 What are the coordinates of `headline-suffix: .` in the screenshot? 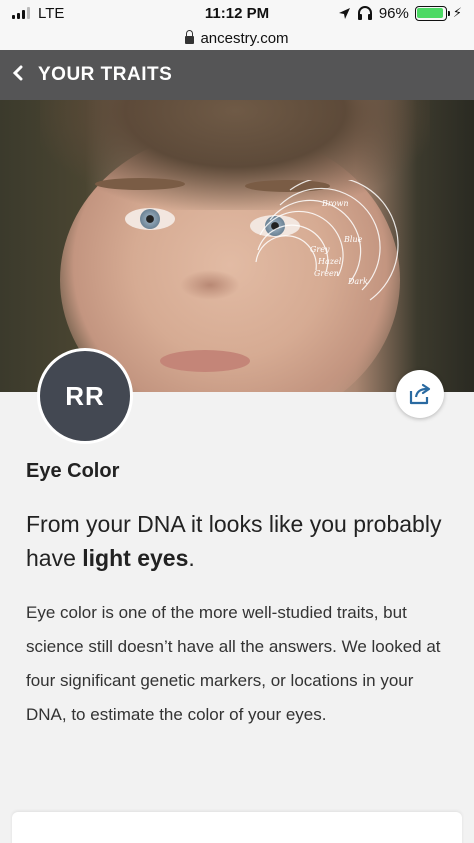 It's located at (191, 558).